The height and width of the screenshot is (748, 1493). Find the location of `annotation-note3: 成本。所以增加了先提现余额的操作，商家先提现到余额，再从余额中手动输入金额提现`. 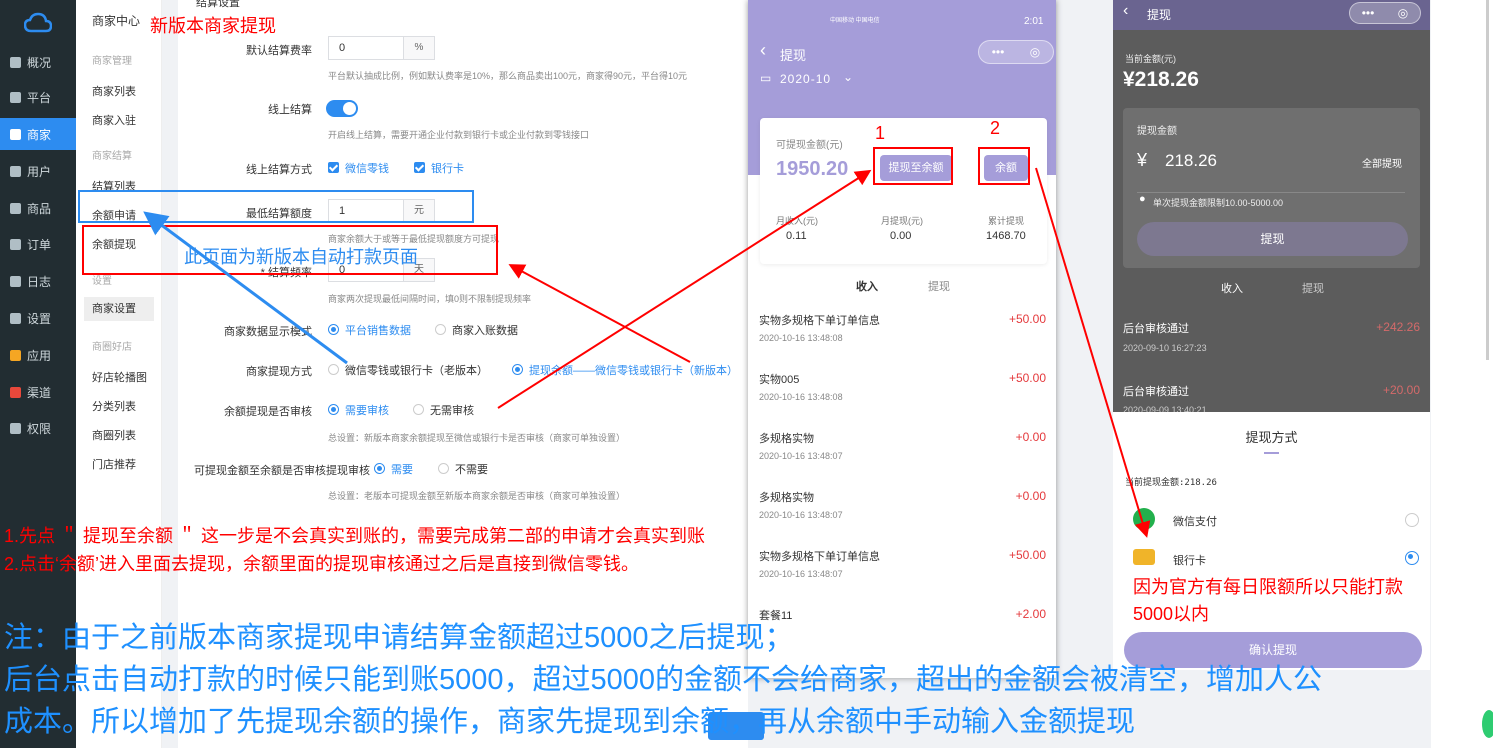

annotation-note3: 成本。所以增加了先提现余额的操作，商家先提现到余额，再从余额中手动输入金额提现 is located at coordinates (570, 722).